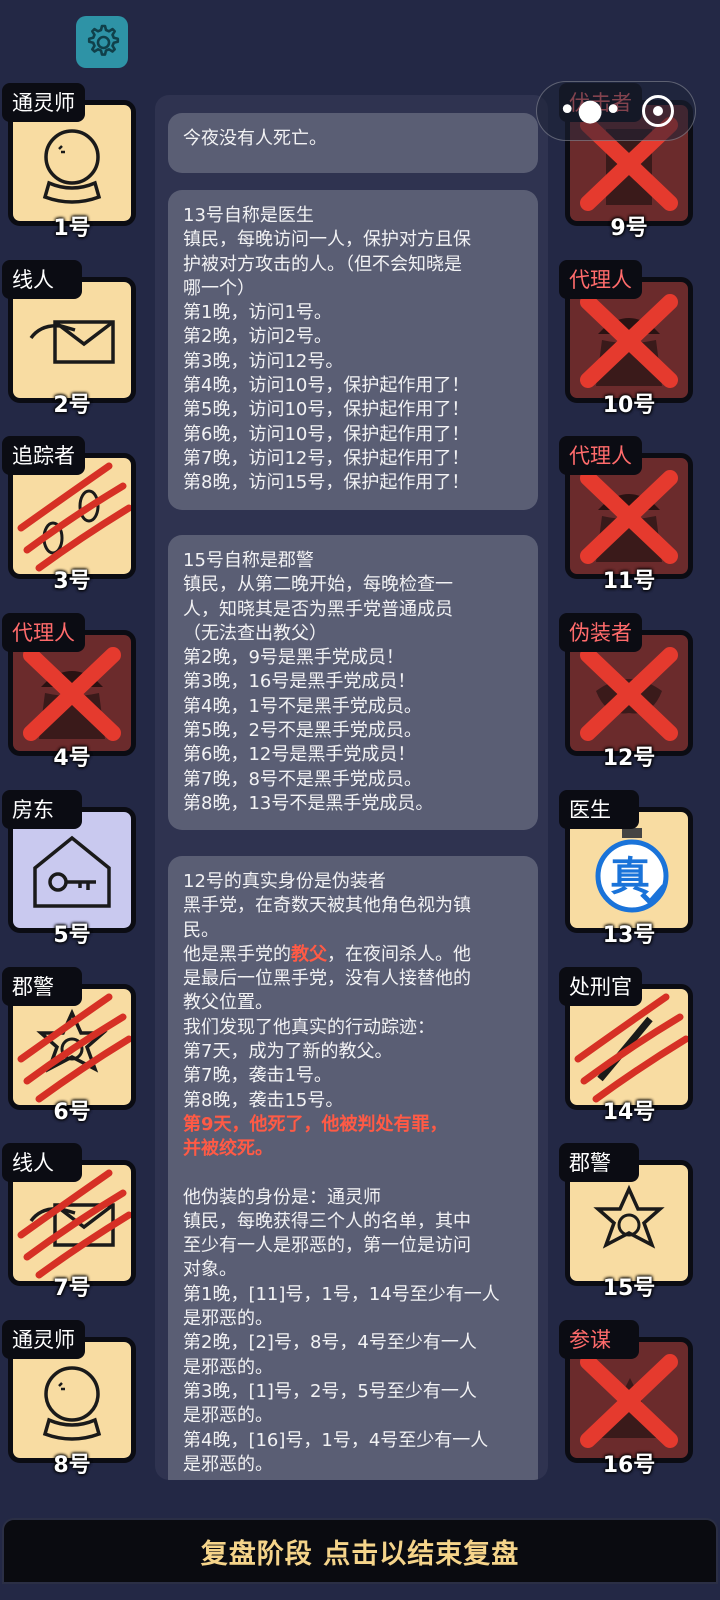 The image size is (720, 1600). I want to click on player-role-label: 处刑官, so click(600, 986).